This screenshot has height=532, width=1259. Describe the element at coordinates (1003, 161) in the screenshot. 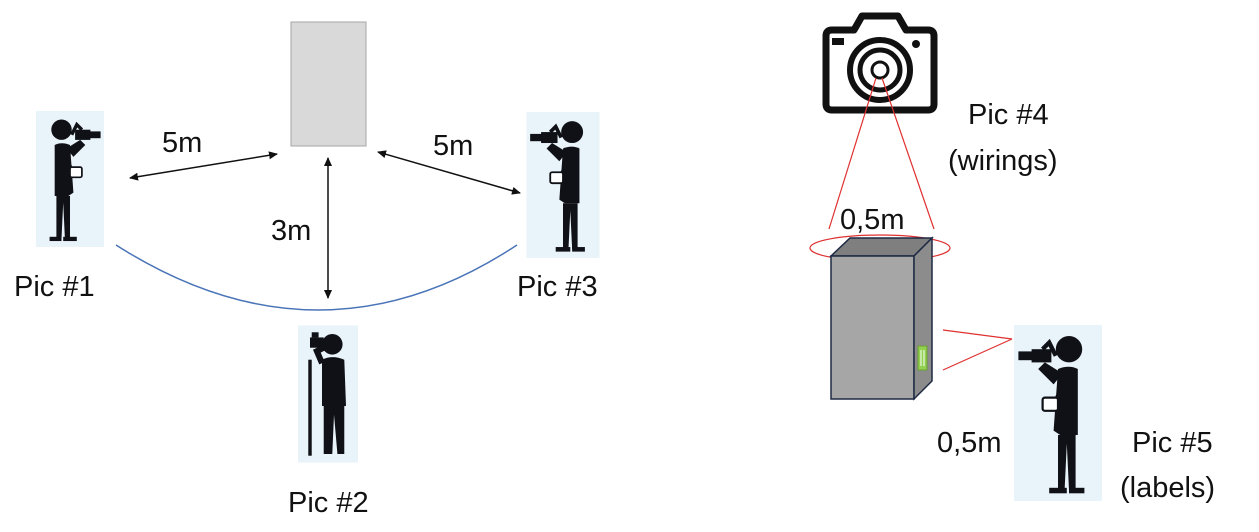

I see `top-shot-note: (wirings)` at that location.